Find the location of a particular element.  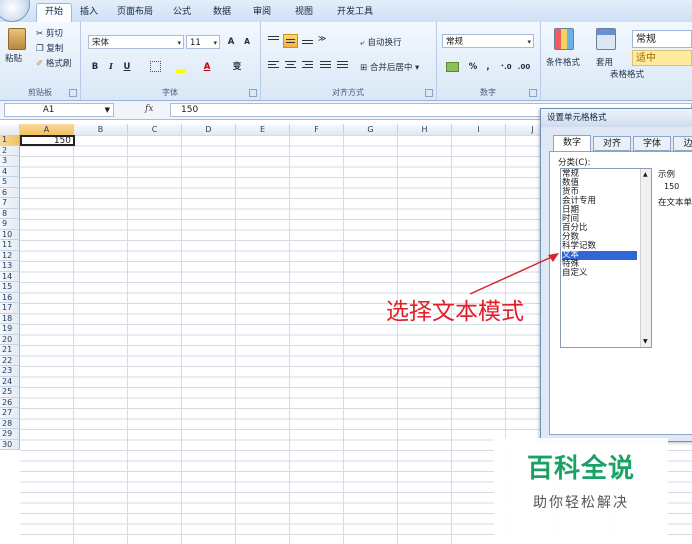

column-header: E is located at coordinates (263, 129).